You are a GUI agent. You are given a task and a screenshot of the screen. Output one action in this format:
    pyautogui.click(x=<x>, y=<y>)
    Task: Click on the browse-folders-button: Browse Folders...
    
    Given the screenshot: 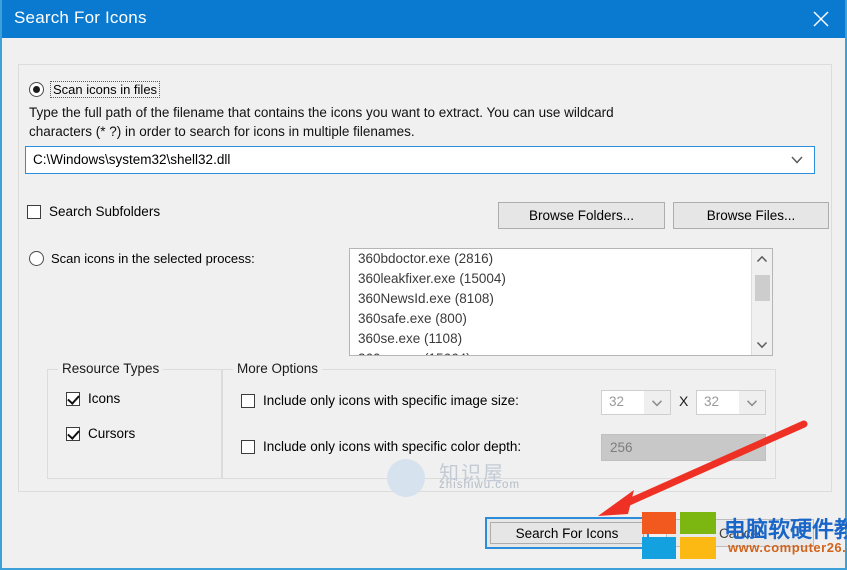 What is the action you would take?
    pyautogui.click(x=581, y=215)
    